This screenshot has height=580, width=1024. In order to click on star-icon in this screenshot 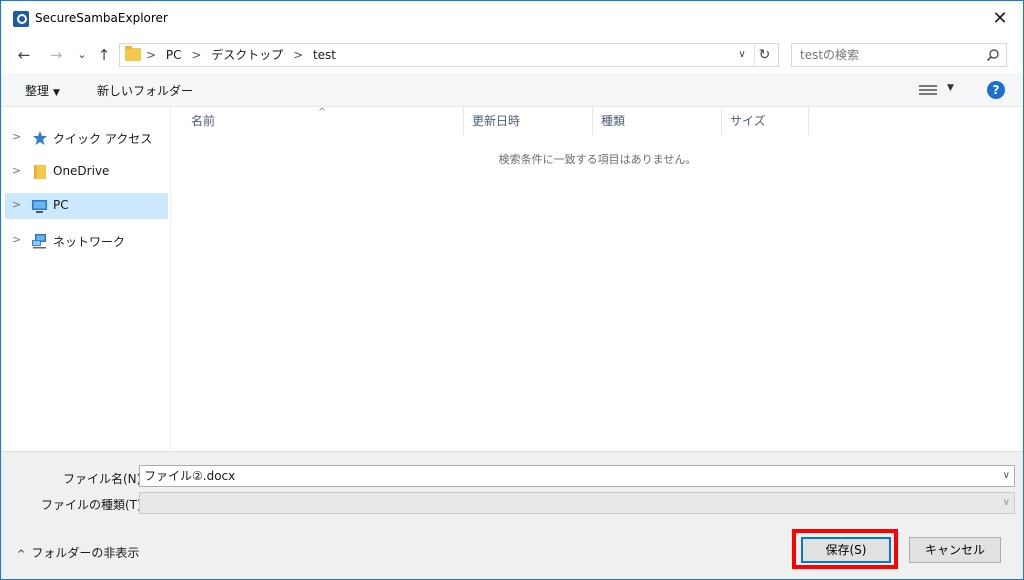, I will do `click(40, 138)`.